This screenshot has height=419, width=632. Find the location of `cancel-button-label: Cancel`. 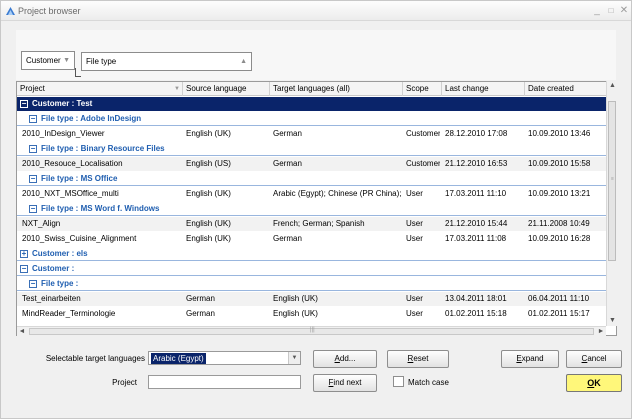

cancel-button-label: Cancel is located at coordinates (594, 358).